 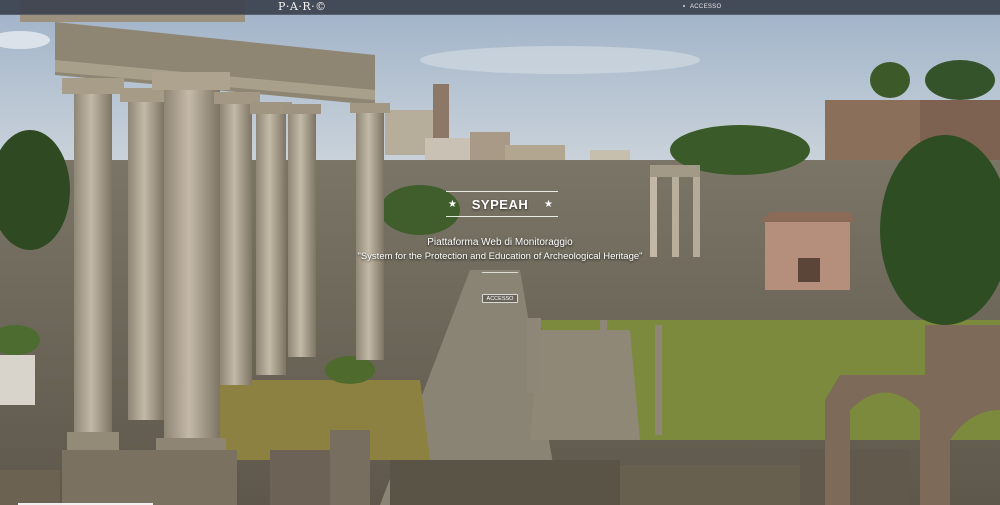 I want to click on login-button: ACCESSO, so click(x=500, y=298).